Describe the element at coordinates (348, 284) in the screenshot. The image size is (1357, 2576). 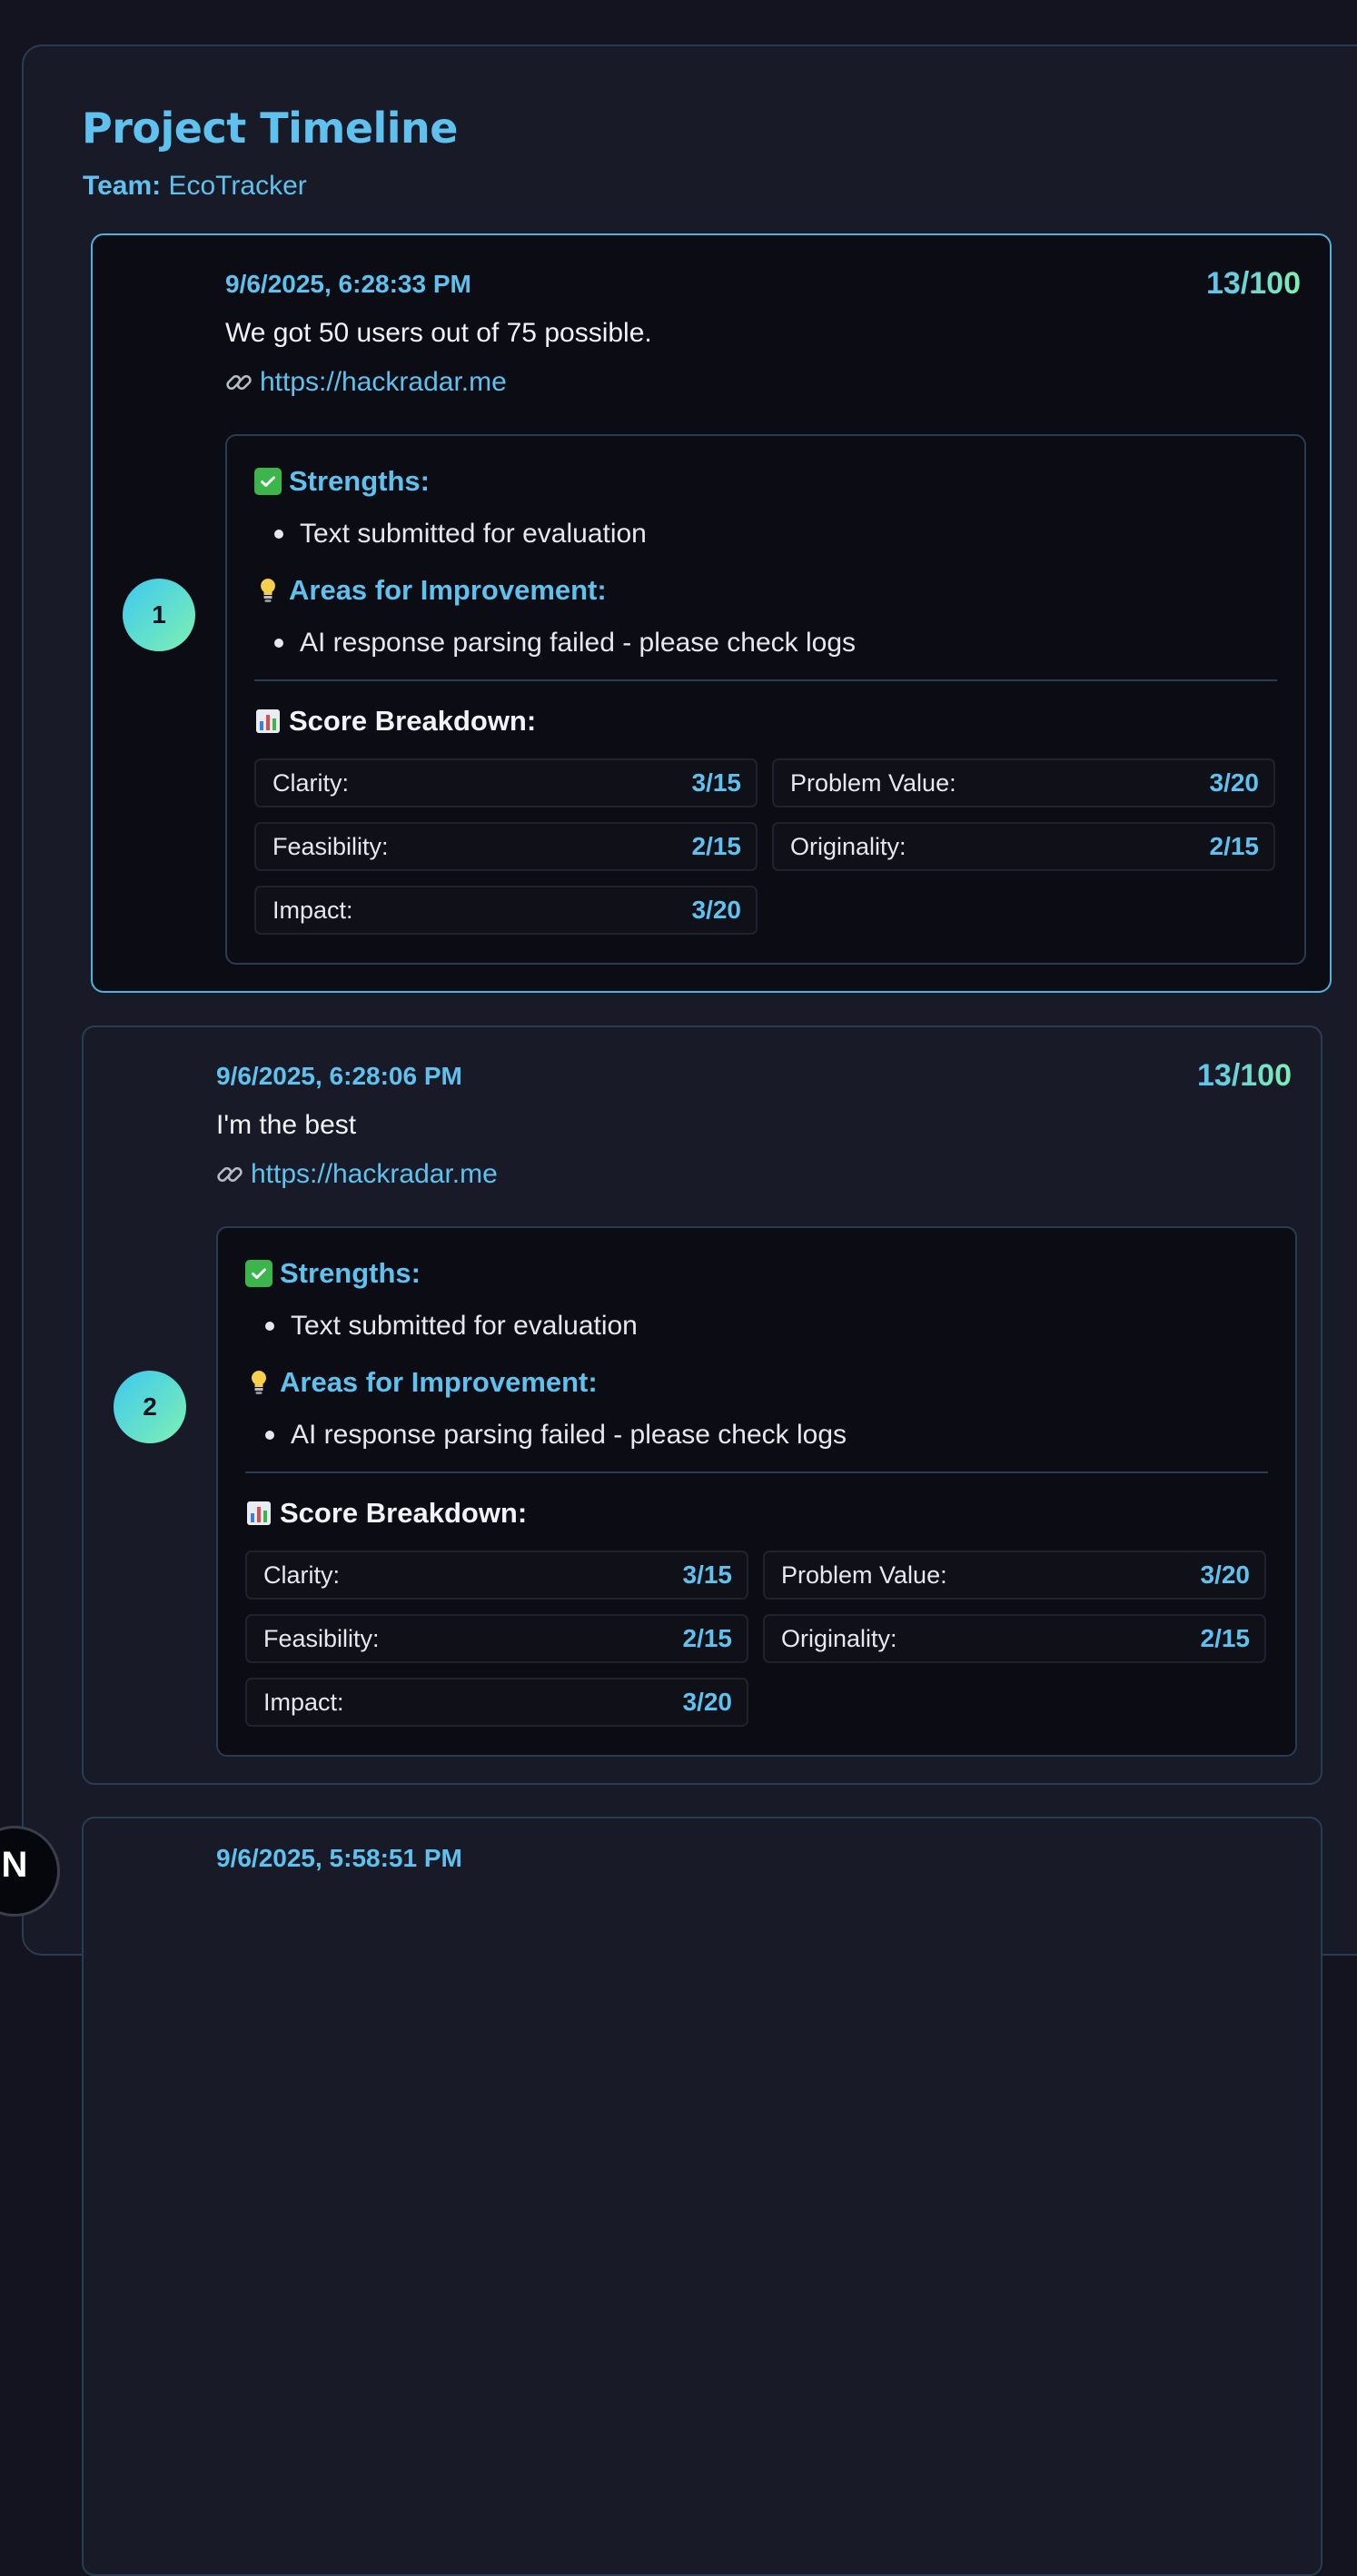
I see `entry-timestamp: 9/6/2025, 6:28:33 PM` at that location.